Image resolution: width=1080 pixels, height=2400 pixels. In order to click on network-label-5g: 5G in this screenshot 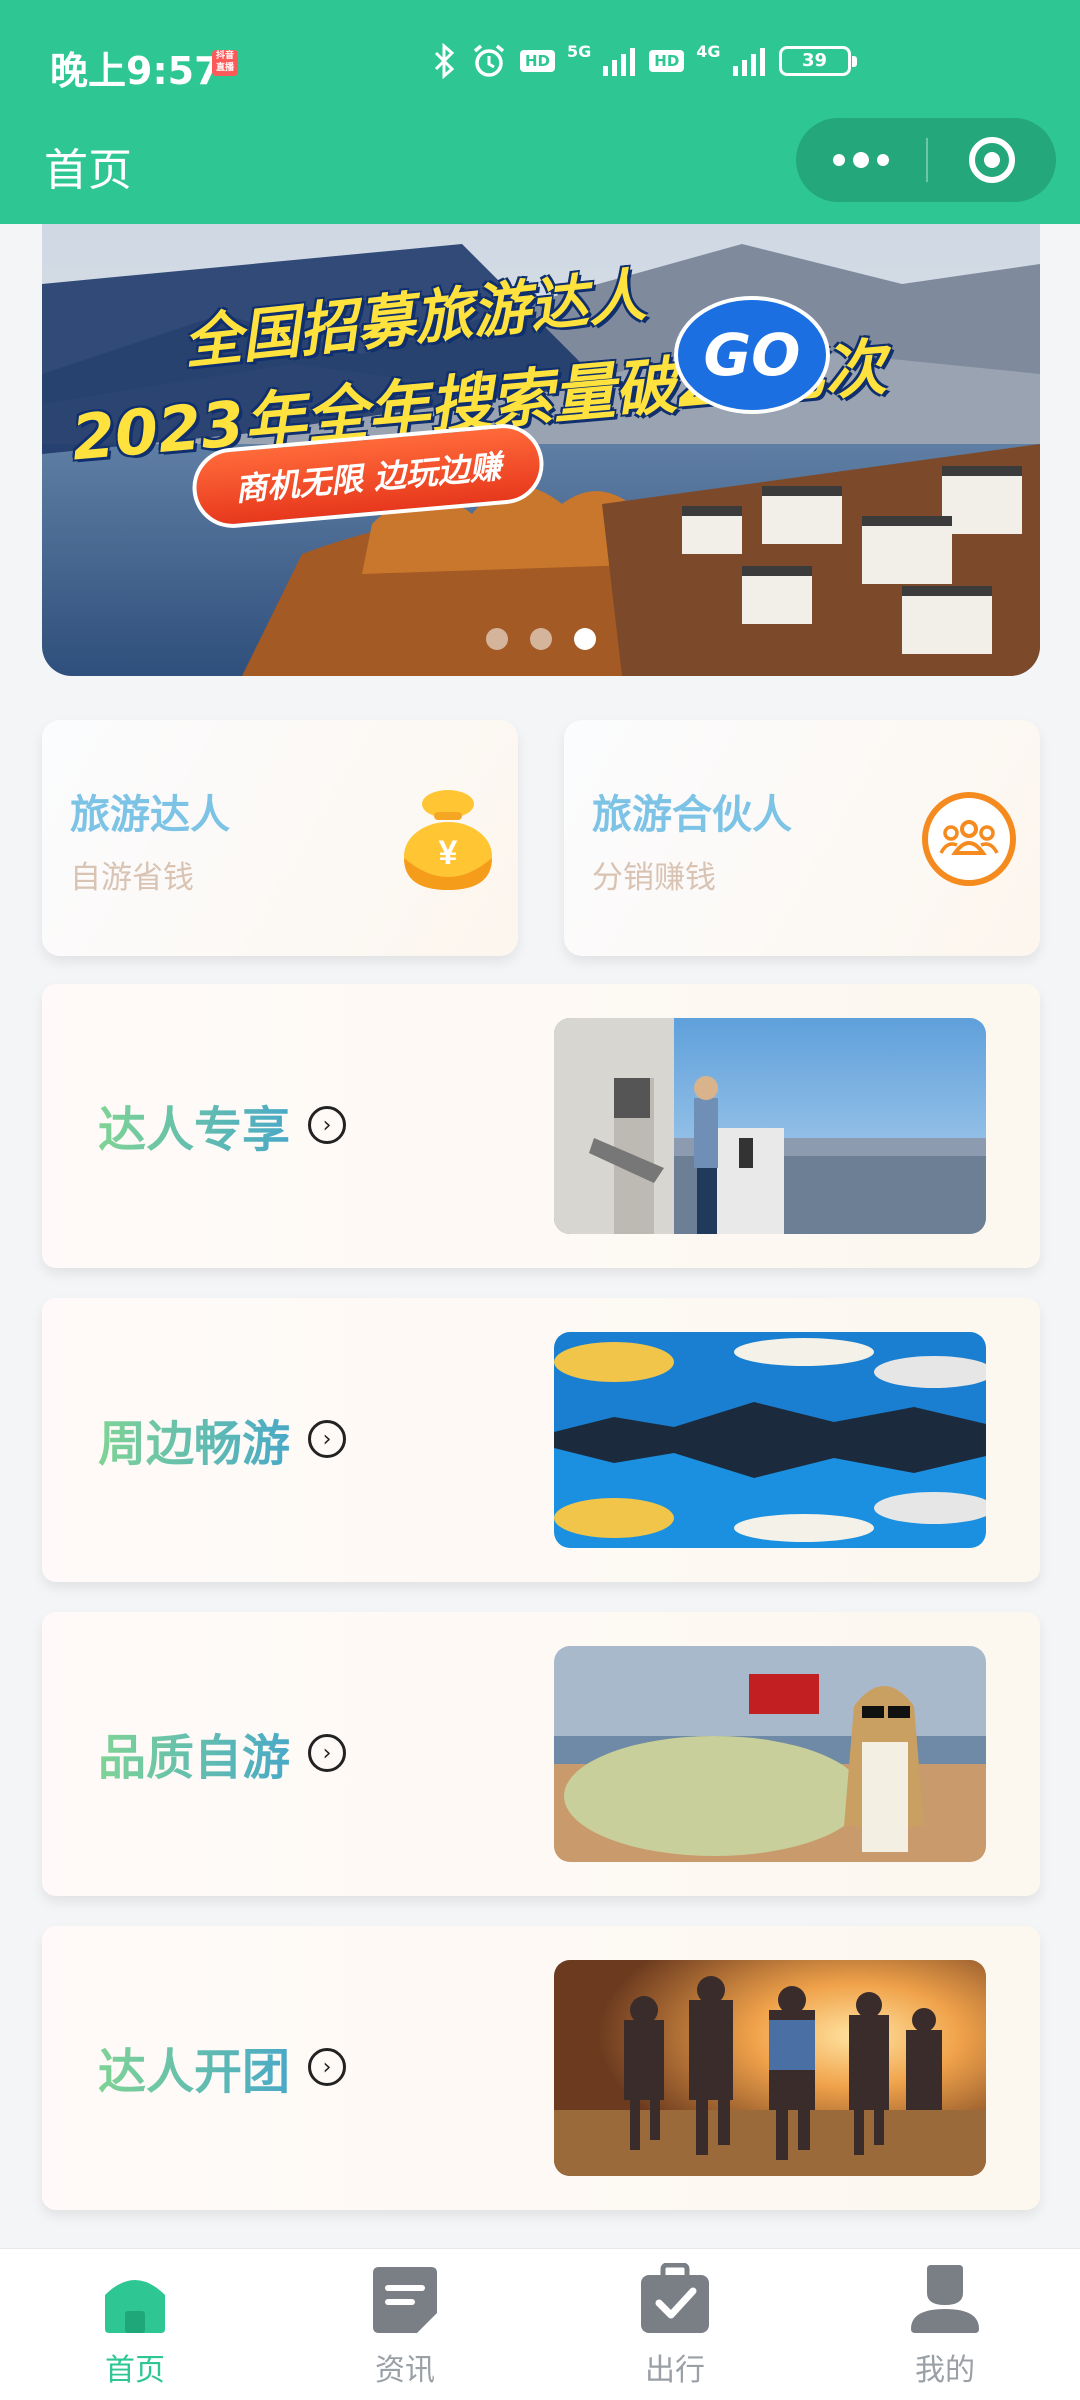, I will do `click(579, 51)`.